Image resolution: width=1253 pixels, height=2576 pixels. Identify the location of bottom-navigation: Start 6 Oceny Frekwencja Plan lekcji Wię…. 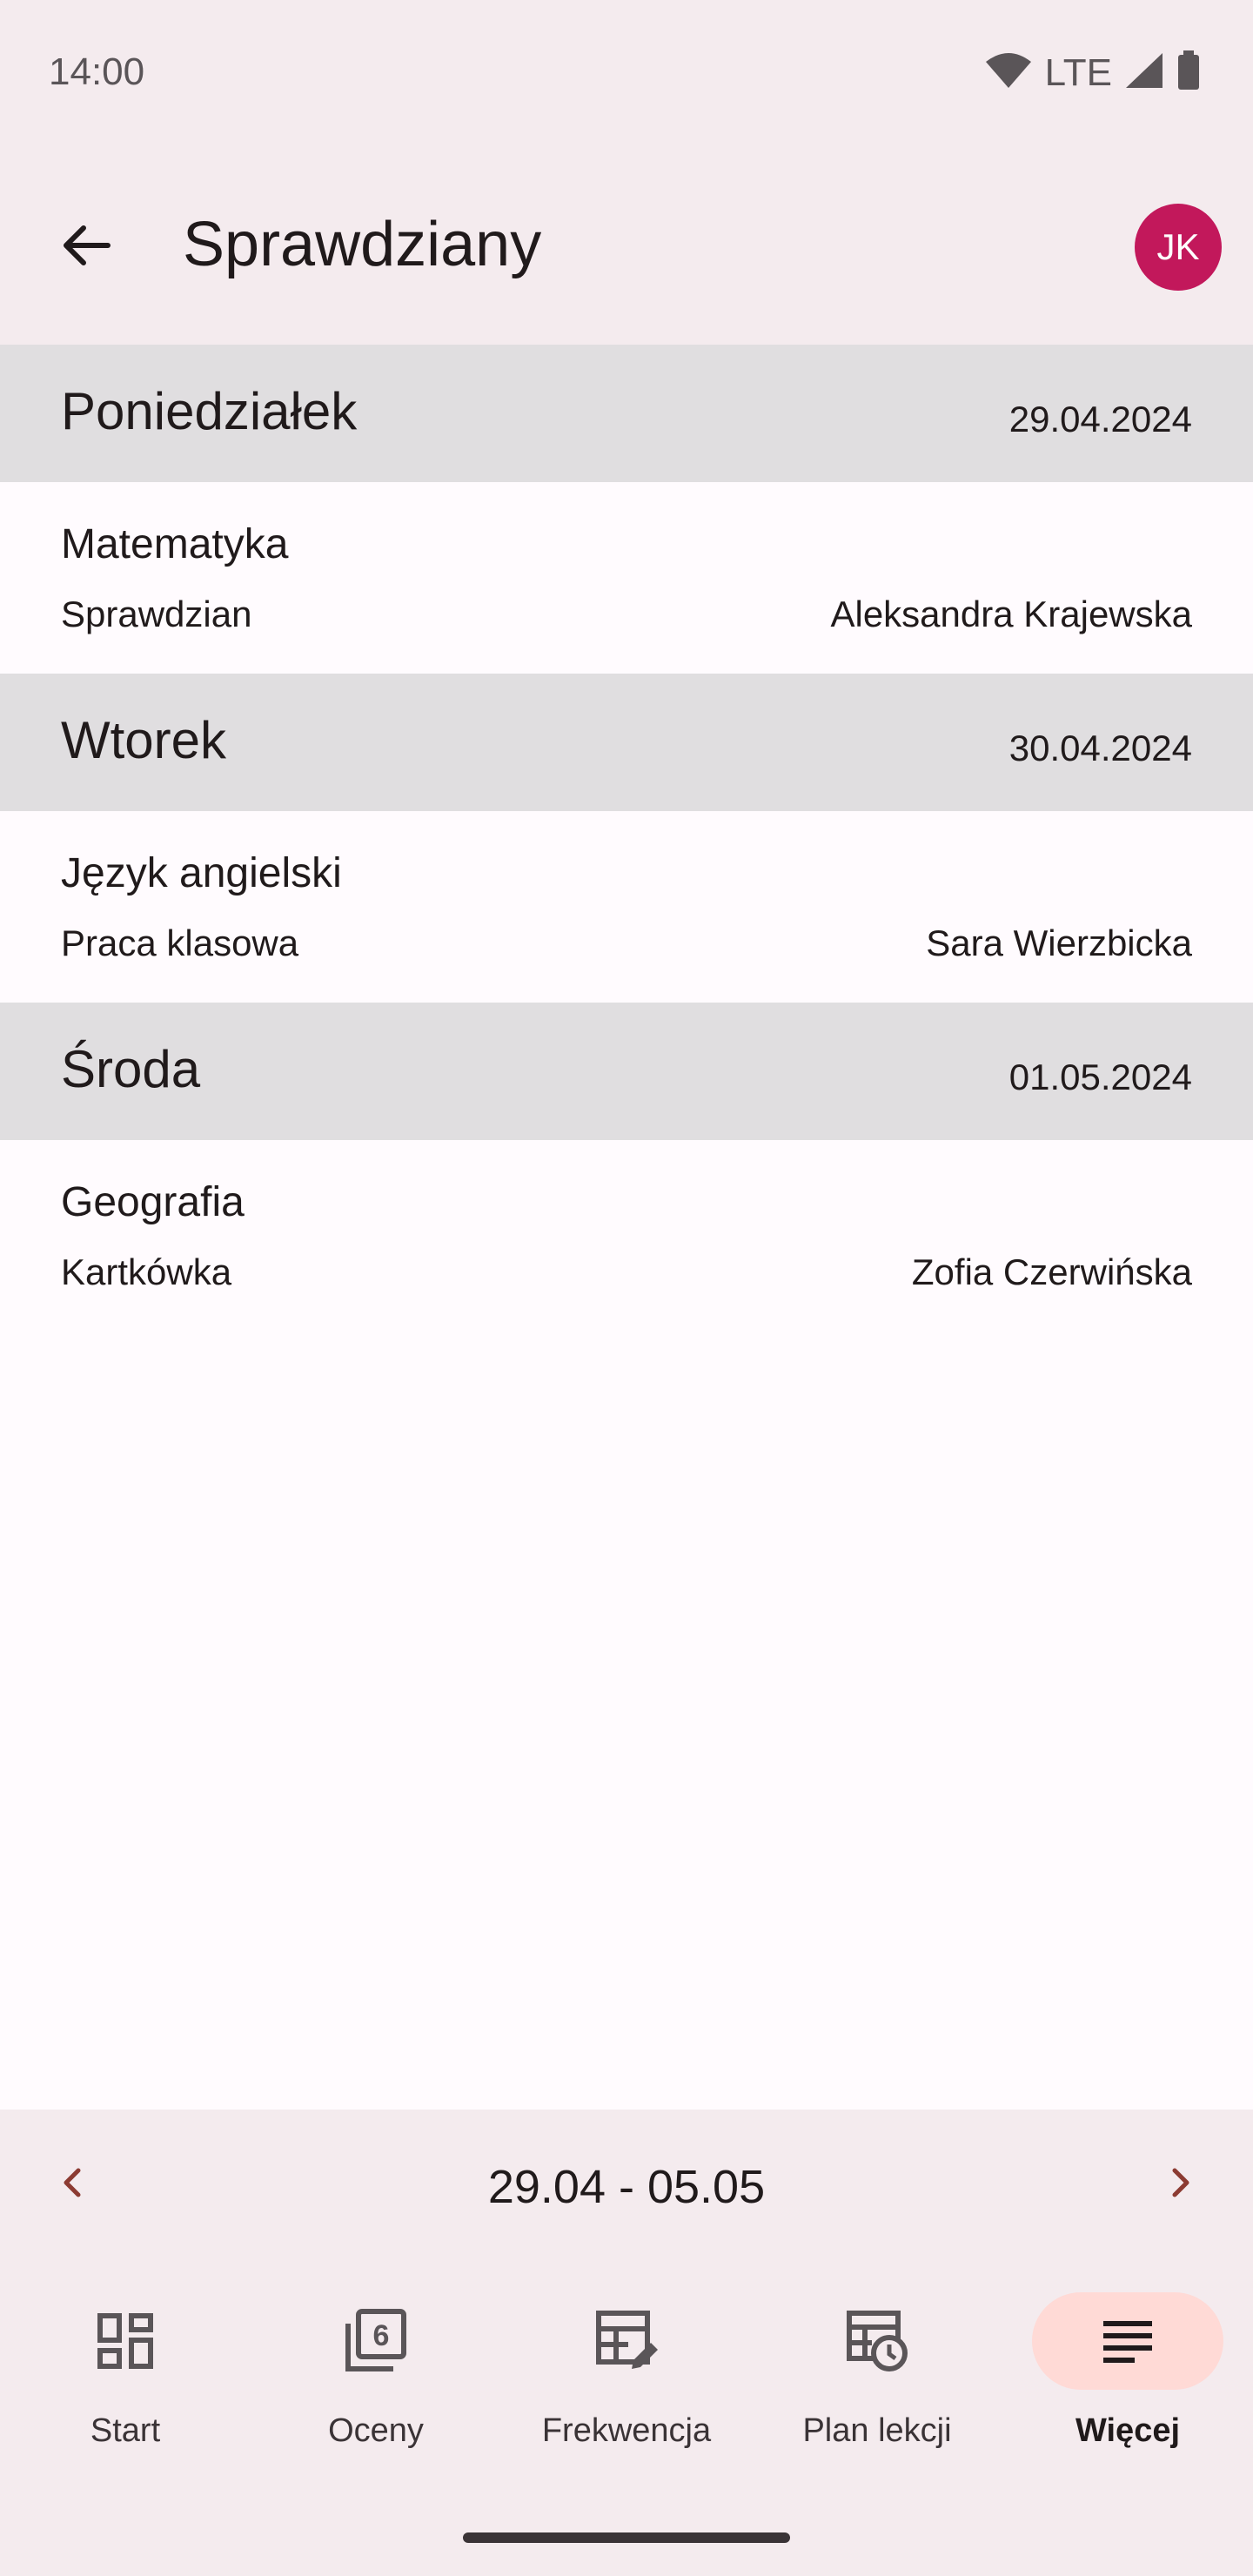
(626, 2417).